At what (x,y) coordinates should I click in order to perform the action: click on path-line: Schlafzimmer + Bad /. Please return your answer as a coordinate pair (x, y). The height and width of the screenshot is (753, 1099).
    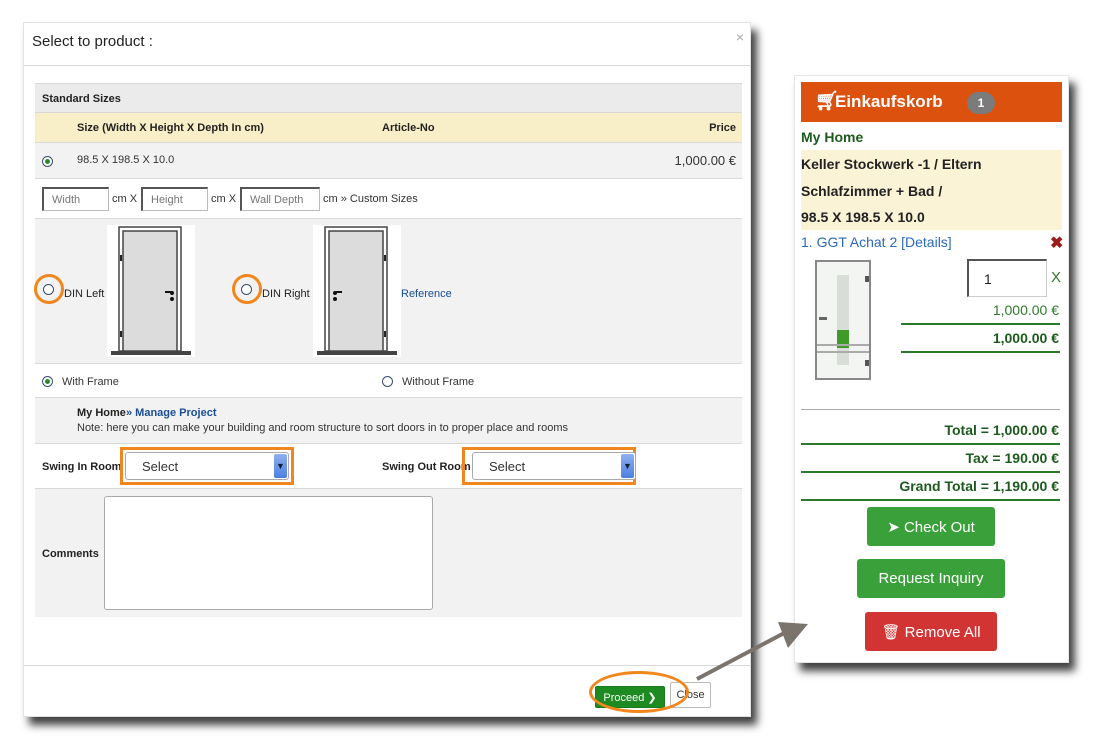
    Looking at the image, I should click on (872, 190).